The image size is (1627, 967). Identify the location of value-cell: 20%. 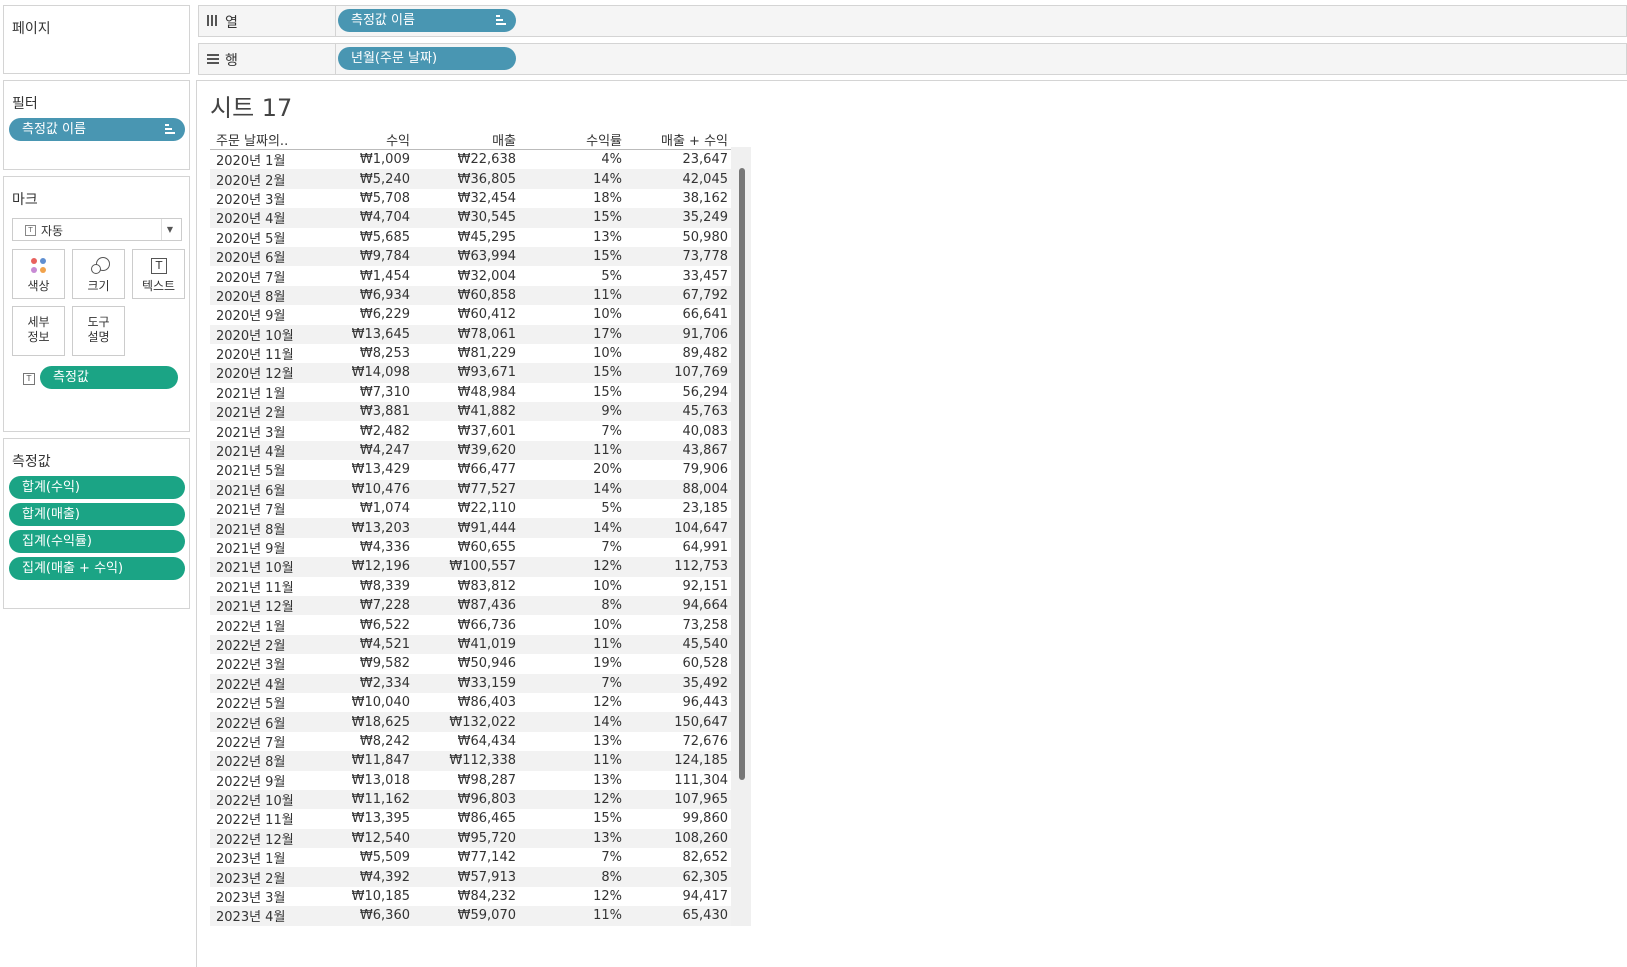
(575, 469).